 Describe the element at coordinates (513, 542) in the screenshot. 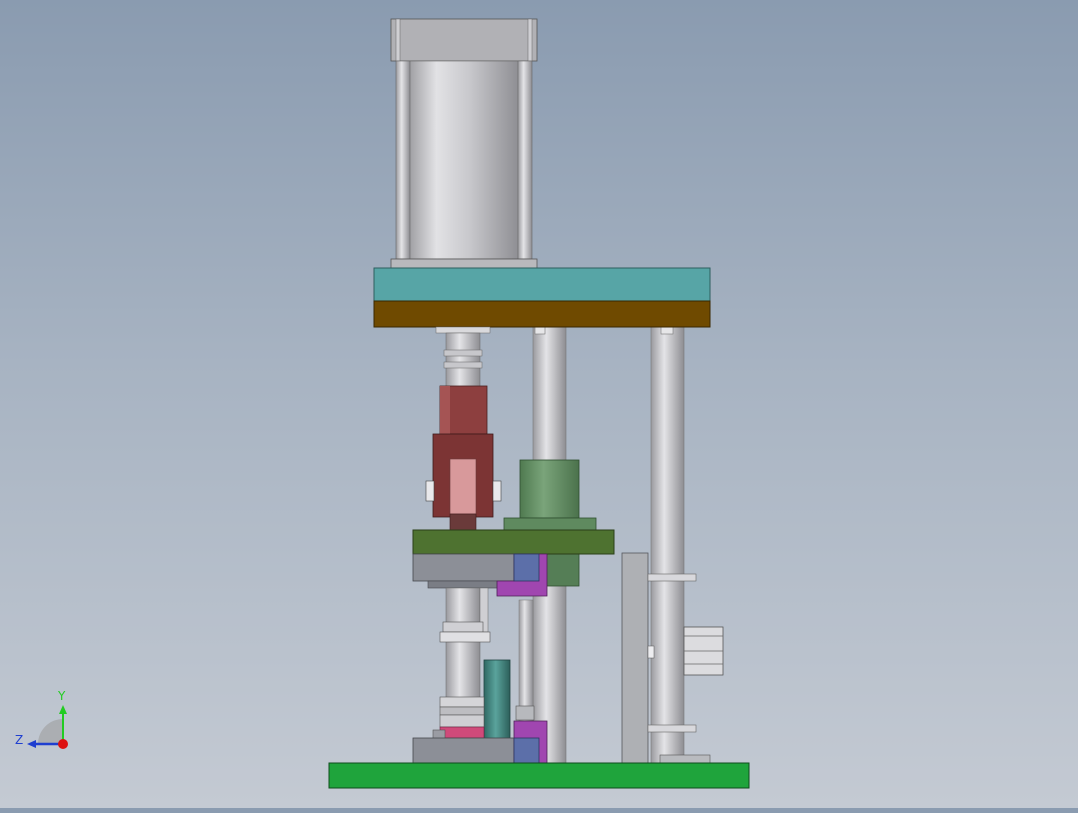

I see `press-plate` at that location.